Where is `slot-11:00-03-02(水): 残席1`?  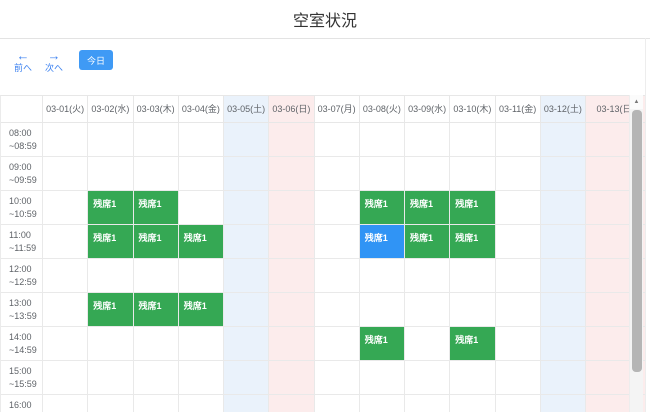 slot-11:00-03-02(水): 残席1 is located at coordinates (111, 242).